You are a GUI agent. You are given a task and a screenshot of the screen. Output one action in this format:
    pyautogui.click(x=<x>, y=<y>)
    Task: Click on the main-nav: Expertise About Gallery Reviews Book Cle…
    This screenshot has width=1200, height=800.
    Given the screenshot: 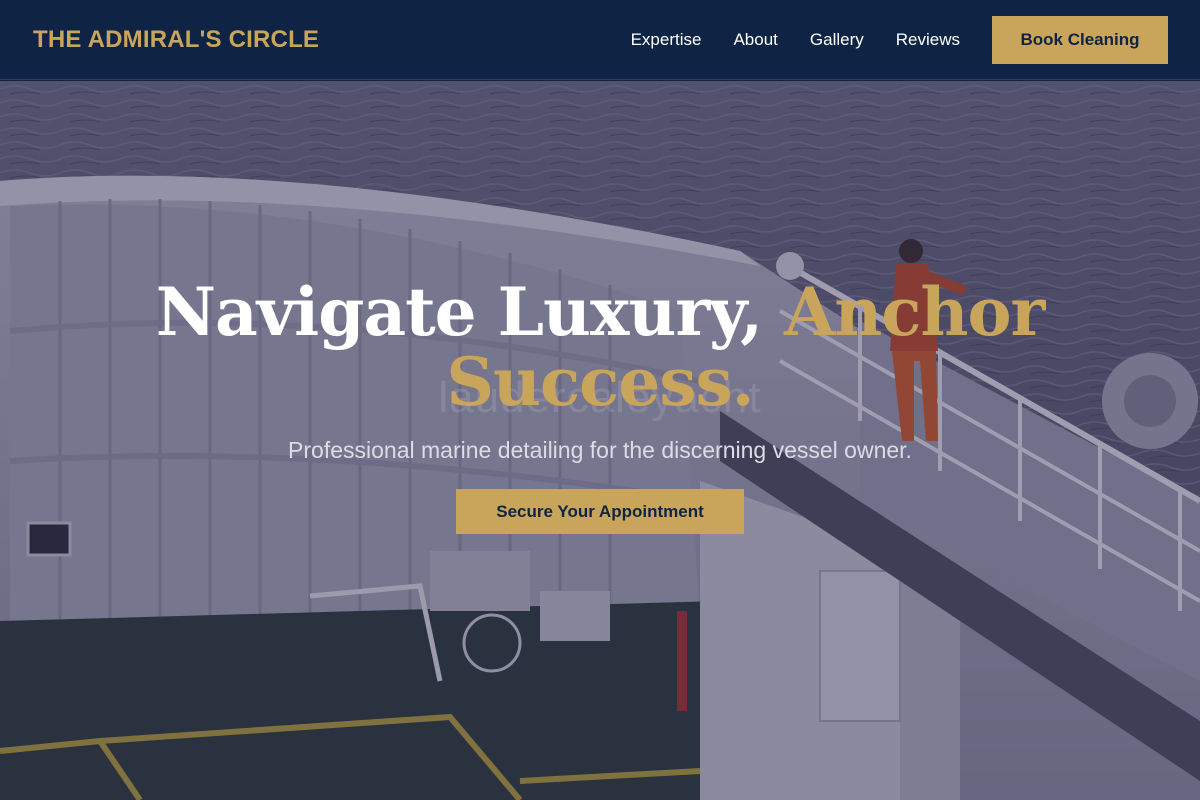 What is the action you would take?
    pyautogui.click(x=899, y=39)
    